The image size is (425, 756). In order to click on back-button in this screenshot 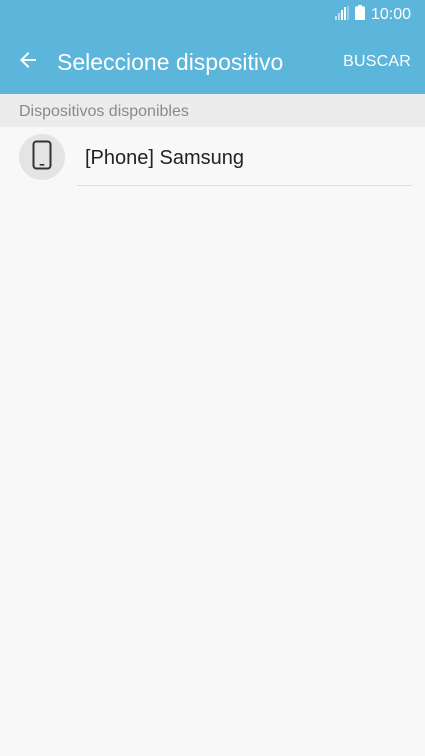, I will do `click(28, 62)`.